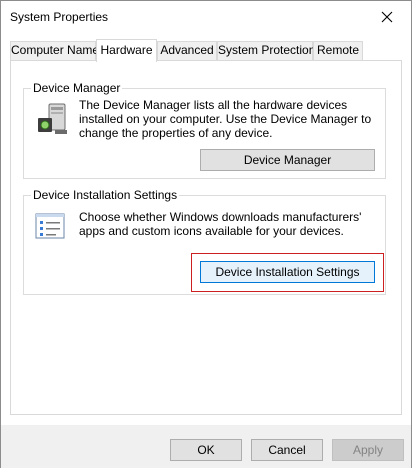 This screenshot has width=412, height=468. What do you see at coordinates (287, 160) in the screenshot?
I see `device-manager-button: Device Manager` at bounding box center [287, 160].